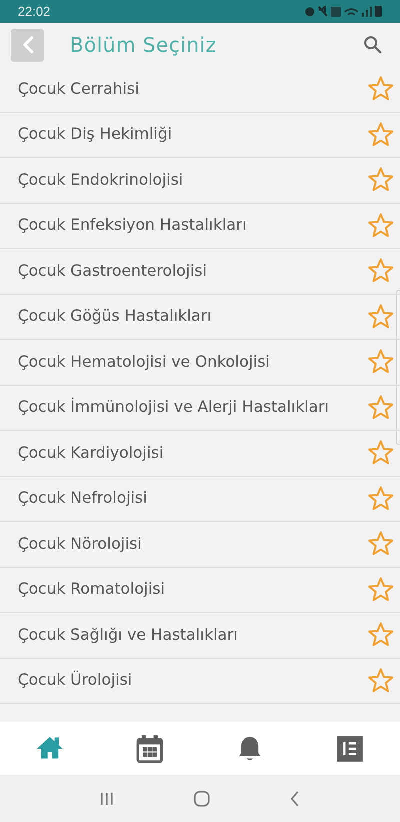 The image size is (400, 822). Describe the element at coordinates (200, 181) in the screenshot. I see `department-row: Çocuk Endokrinolojisi` at that location.